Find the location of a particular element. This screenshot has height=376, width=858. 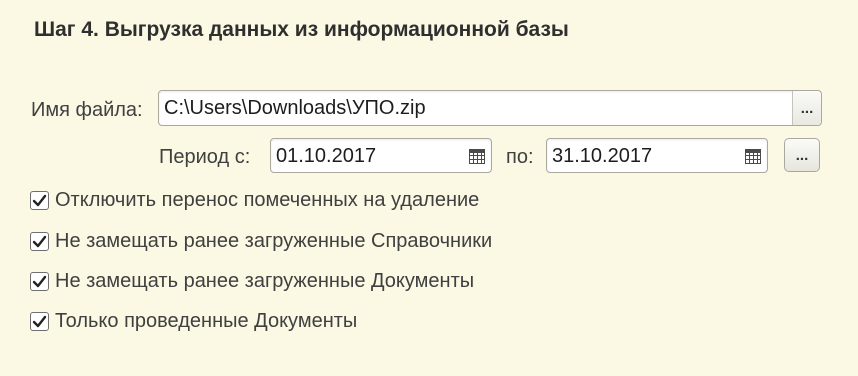

option-disable-deleted: Отключить перенос помеченных на удаление is located at coordinates (254, 200).